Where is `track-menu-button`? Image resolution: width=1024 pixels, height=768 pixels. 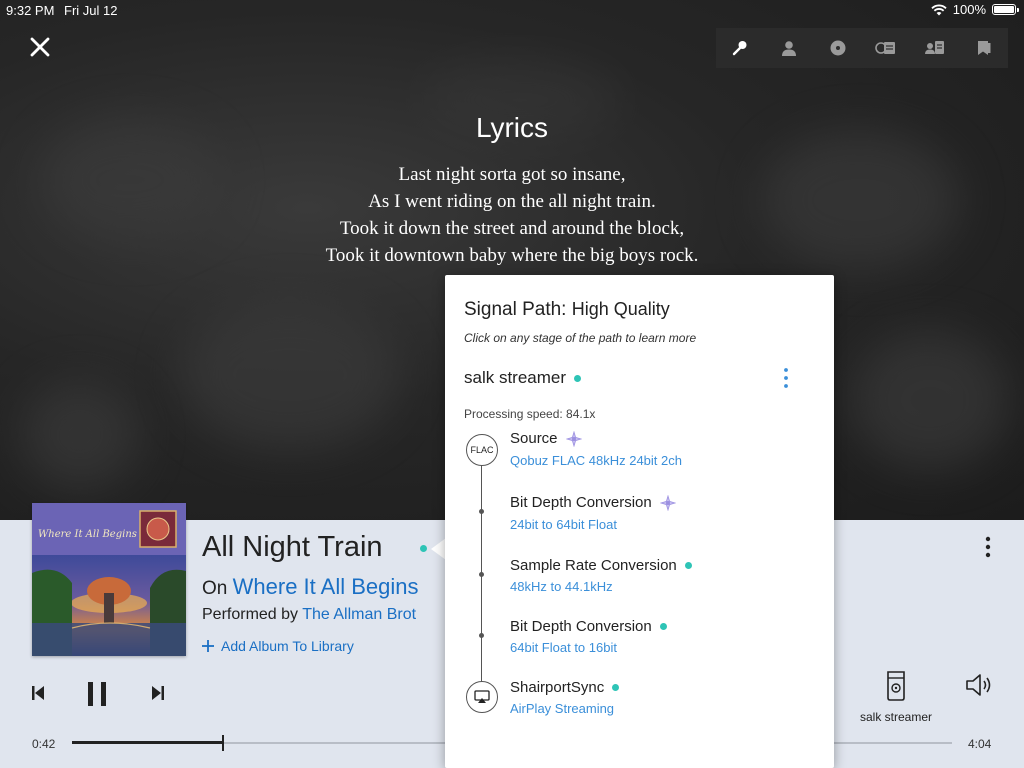 track-menu-button is located at coordinates (988, 548).